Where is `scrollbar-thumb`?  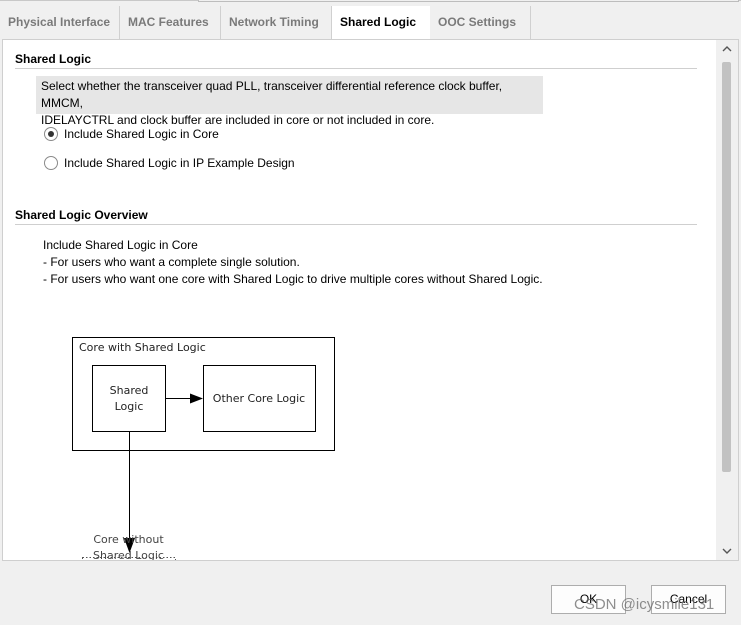
scrollbar-thumb is located at coordinates (726, 267).